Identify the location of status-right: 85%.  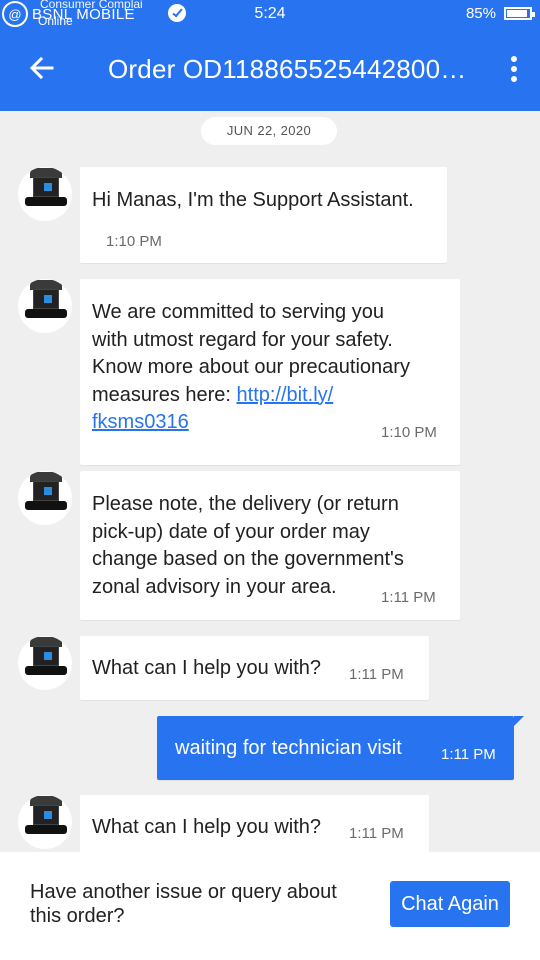
(500, 13).